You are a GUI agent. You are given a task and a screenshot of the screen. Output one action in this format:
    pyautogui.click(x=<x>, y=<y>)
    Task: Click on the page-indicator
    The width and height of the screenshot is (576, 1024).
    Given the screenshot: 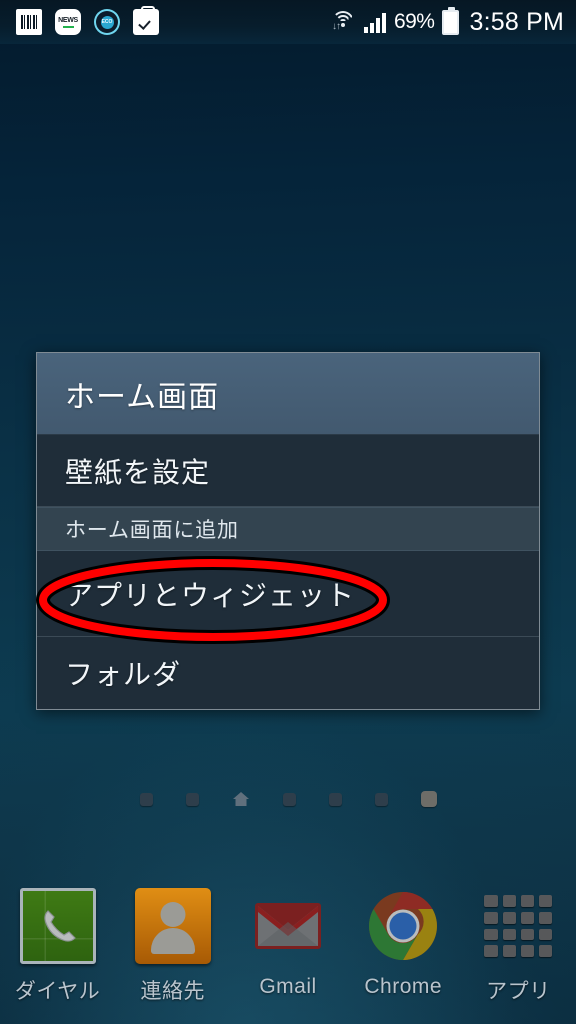 What is the action you would take?
    pyautogui.click(x=288, y=799)
    